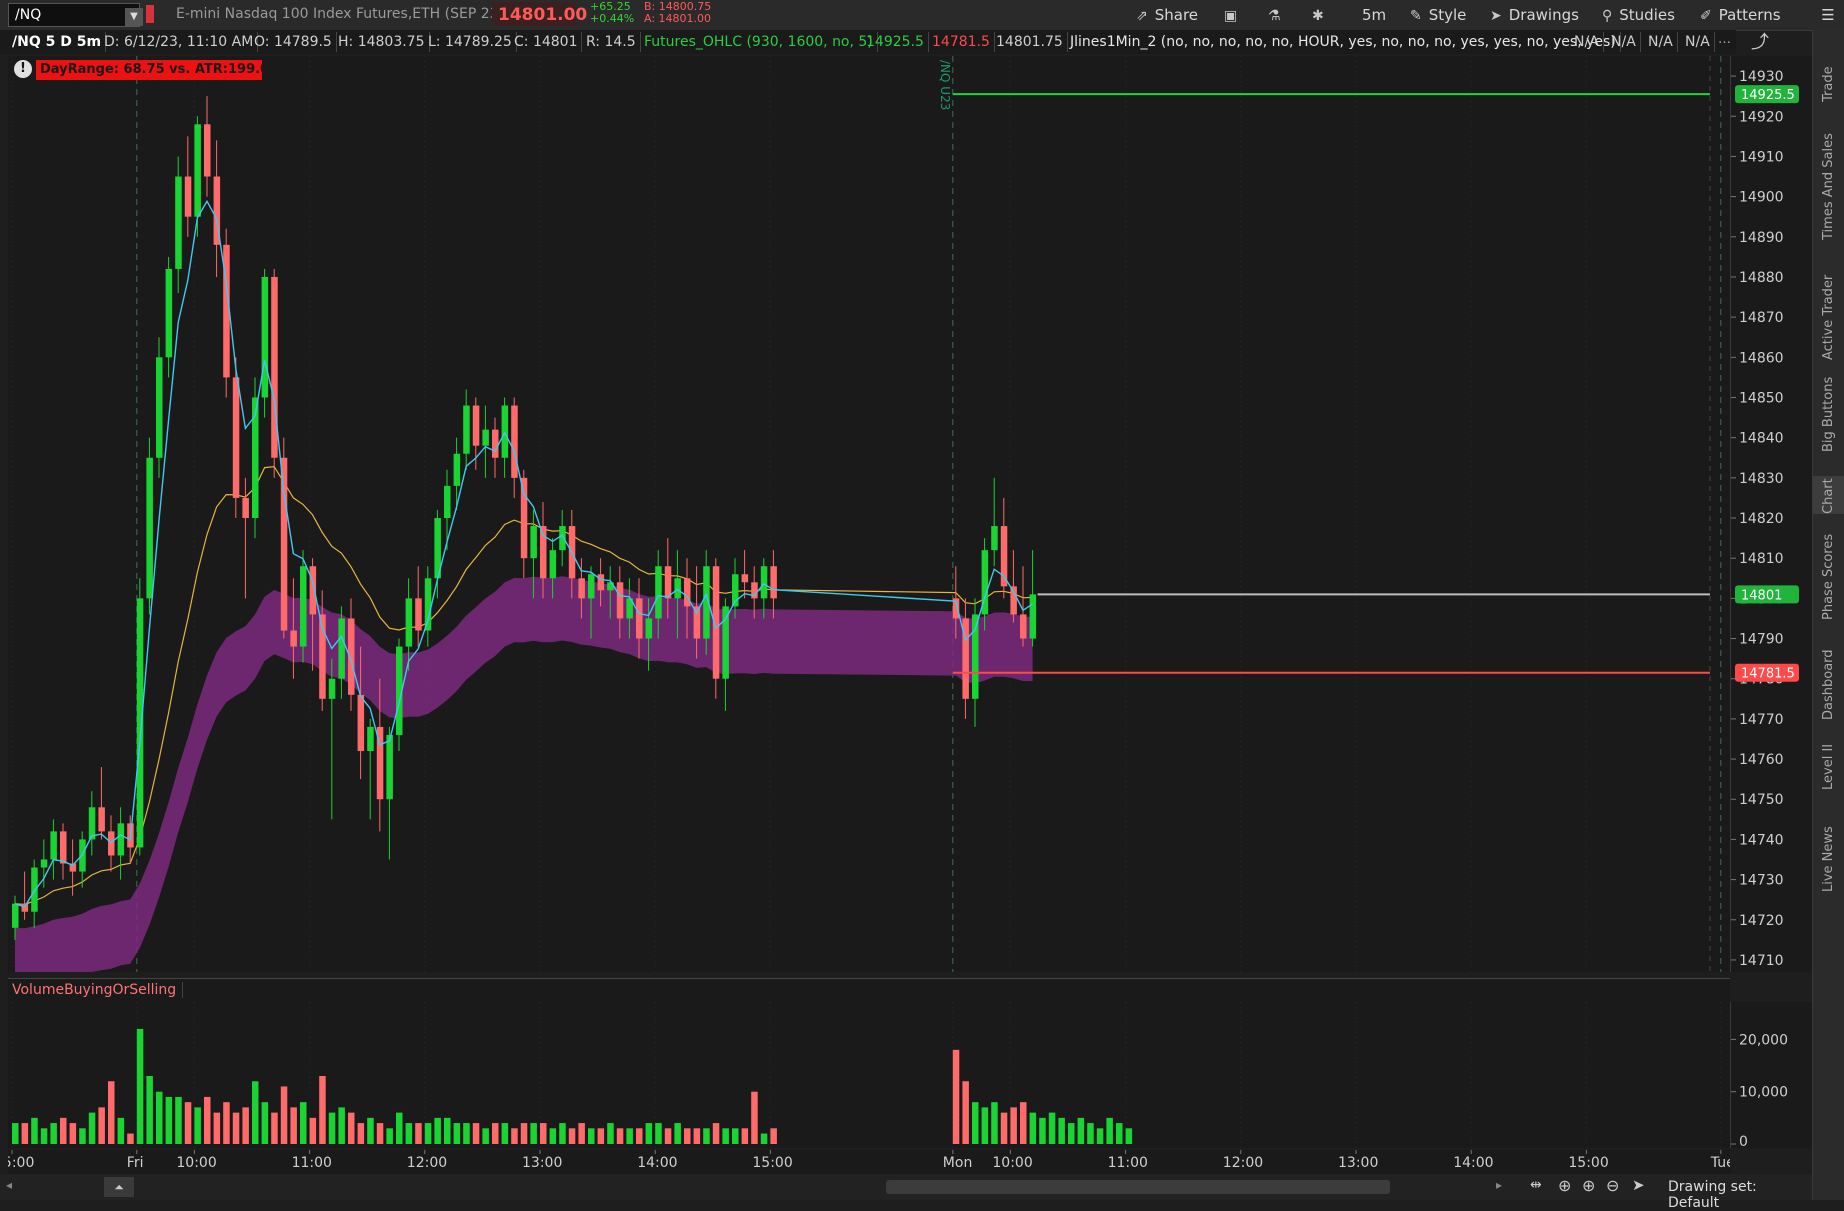 Image resolution: width=1844 pixels, height=1211 pixels. What do you see at coordinates (1234, 15) in the screenshot?
I see `watchlist-button: ▣` at bounding box center [1234, 15].